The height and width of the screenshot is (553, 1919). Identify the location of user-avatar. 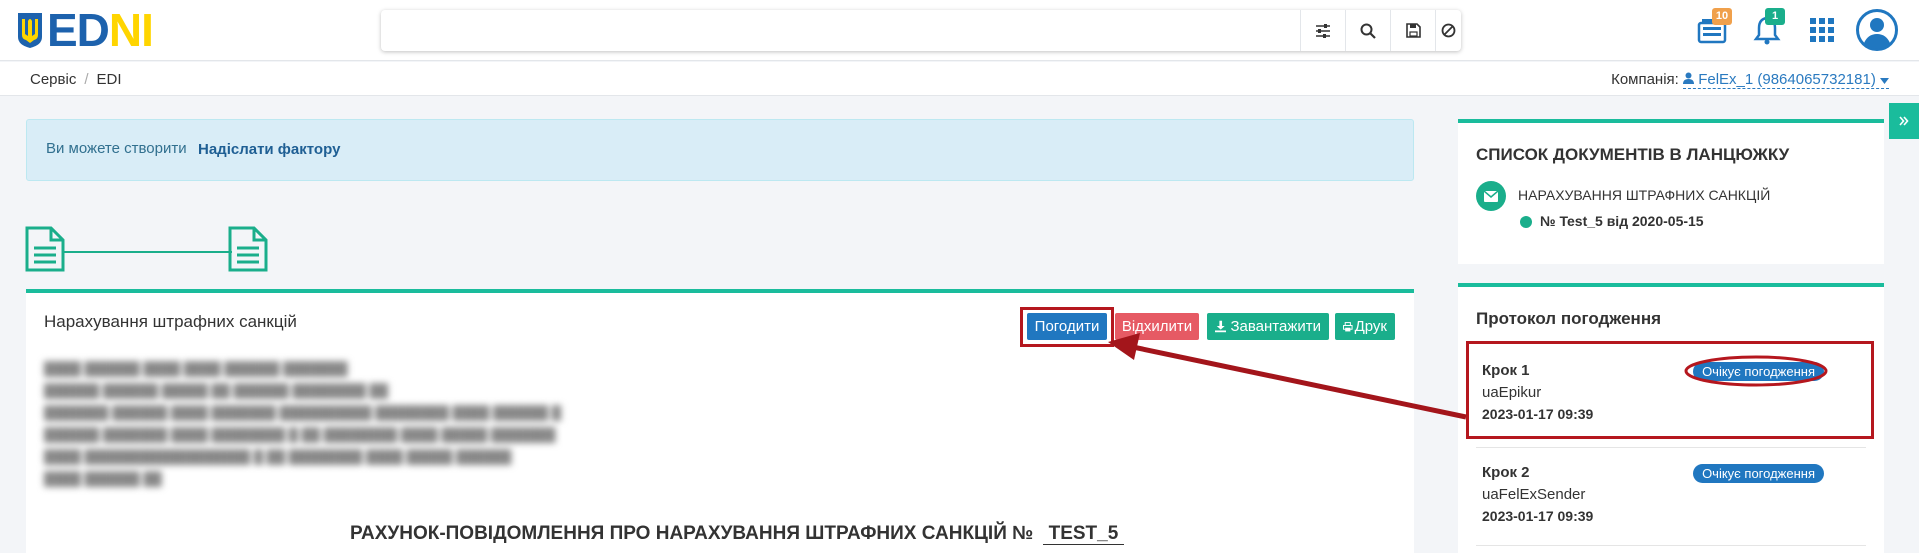
(1877, 30).